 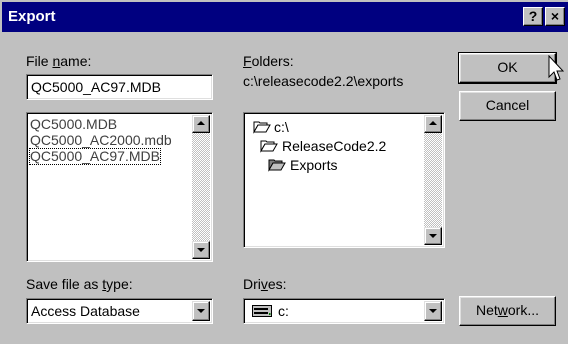 What do you see at coordinates (533, 16) in the screenshot?
I see `help-button: ?` at bounding box center [533, 16].